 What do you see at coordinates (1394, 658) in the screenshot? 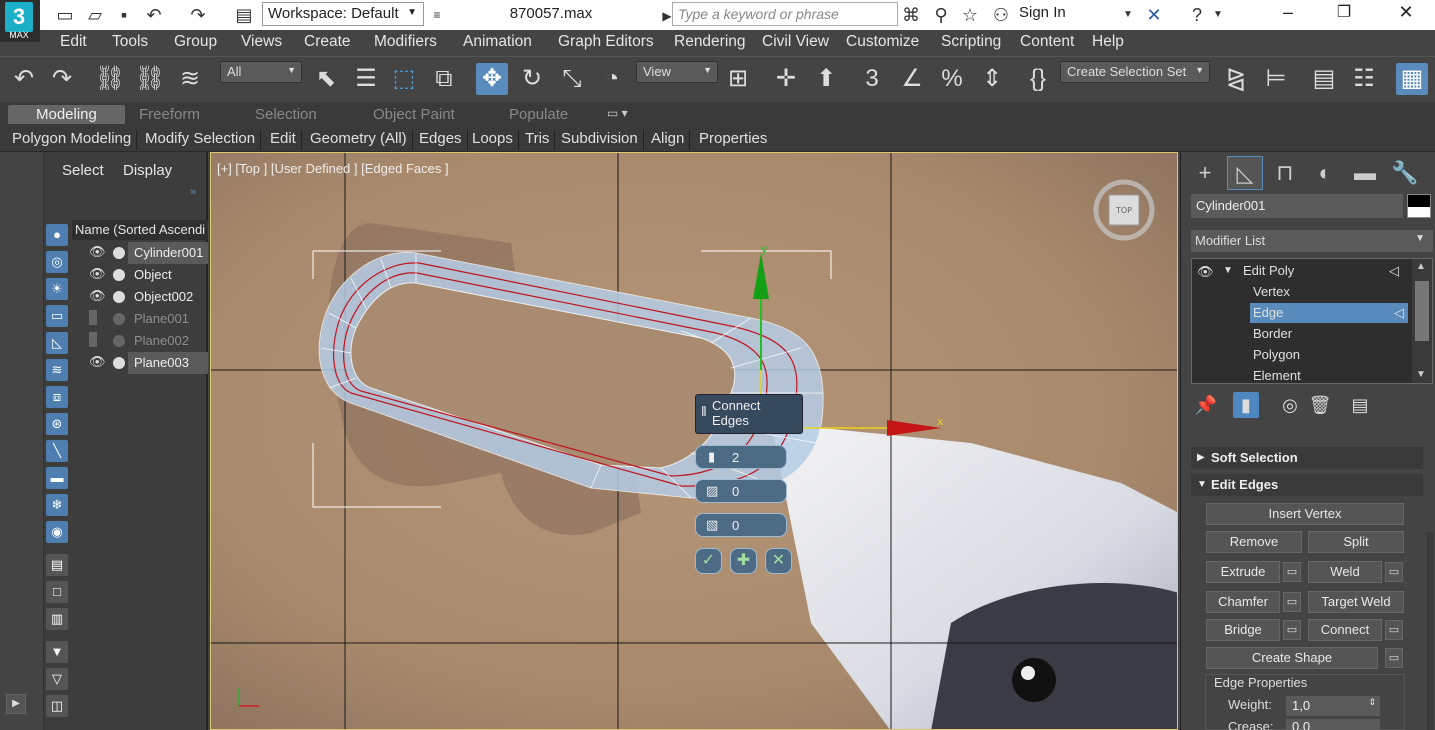
I see `create-shape-settings-icon: ▭` at bounding box center [1394, 658].